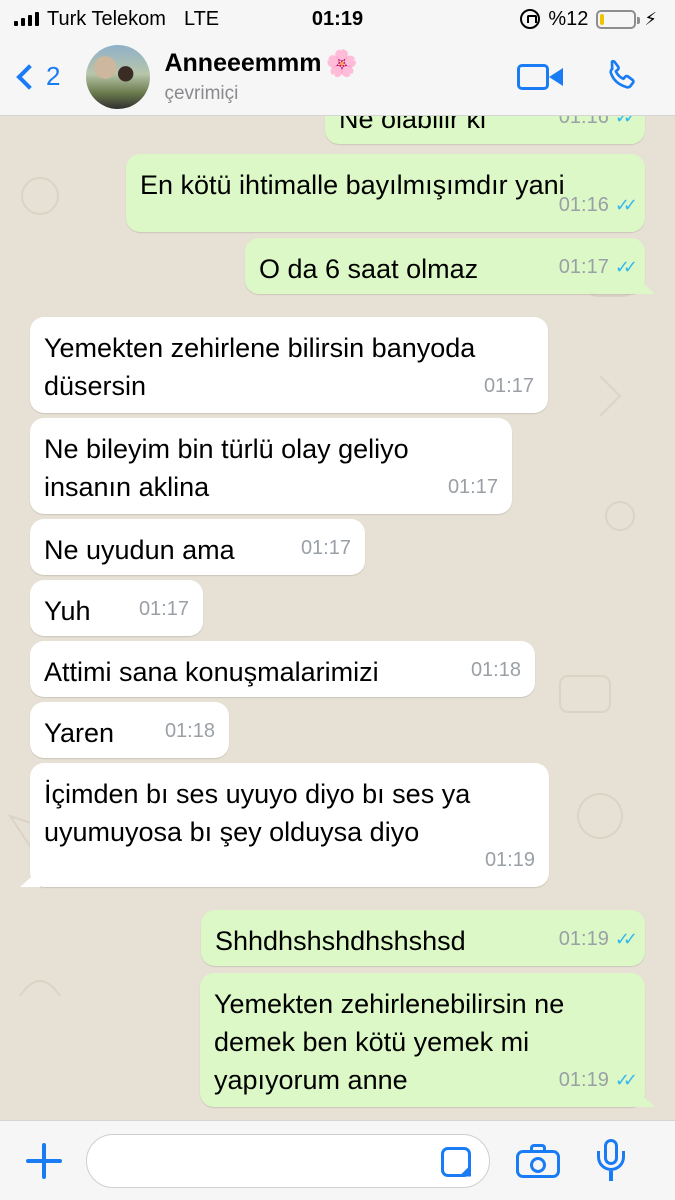 This screenshot has width=675, height=1200. What do you see at coordinates (211, 672) in the screenshot?
I see `message-text: Attimi sana konuşmalarimizi` at bounding box center [211, 672].